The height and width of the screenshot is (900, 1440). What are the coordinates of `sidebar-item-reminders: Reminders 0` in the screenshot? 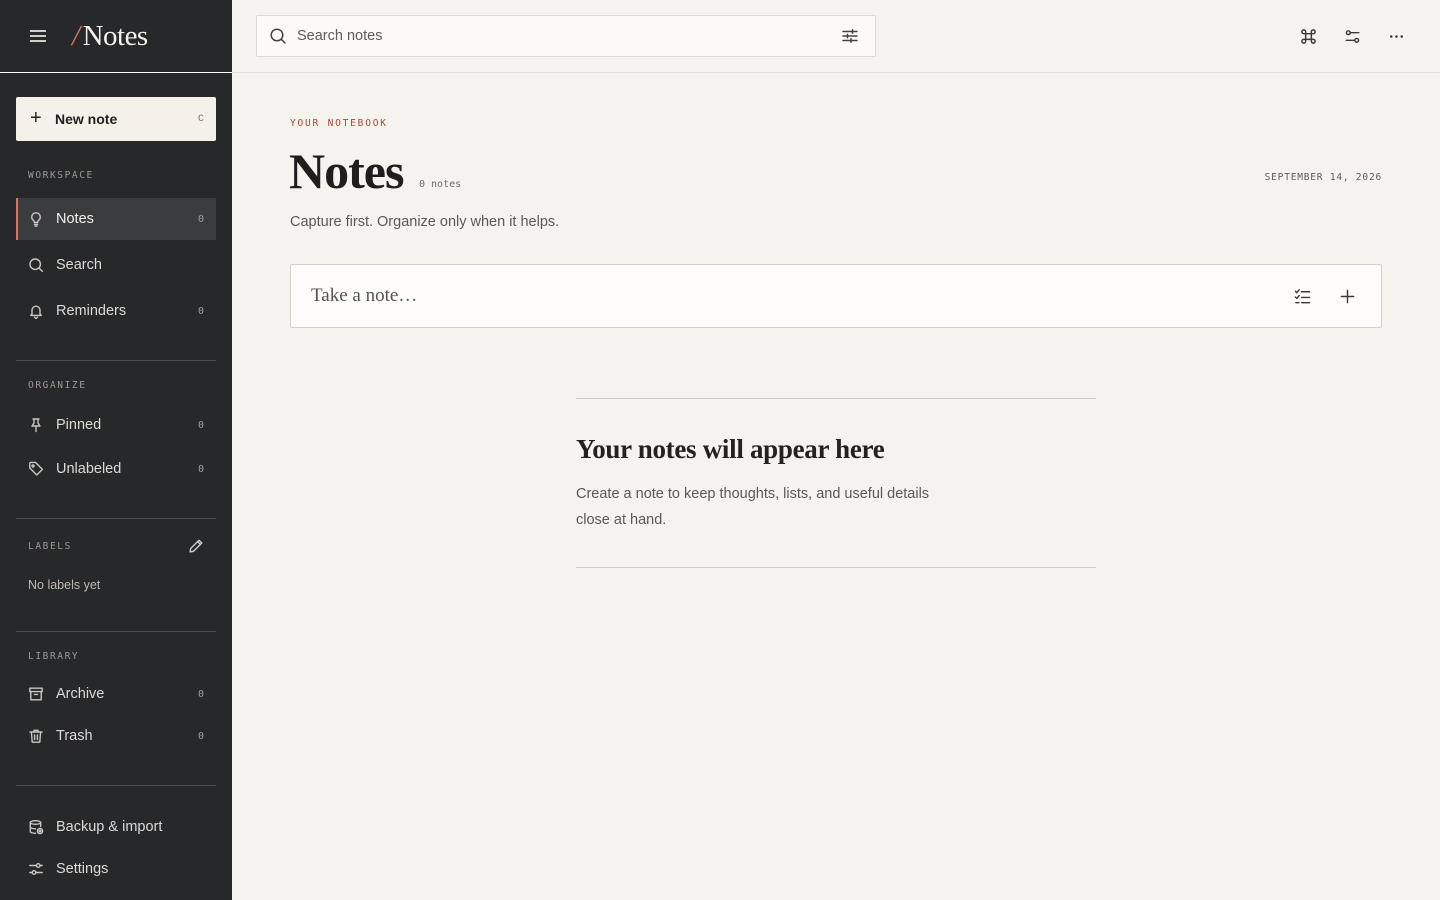 It's located at (116, 311).